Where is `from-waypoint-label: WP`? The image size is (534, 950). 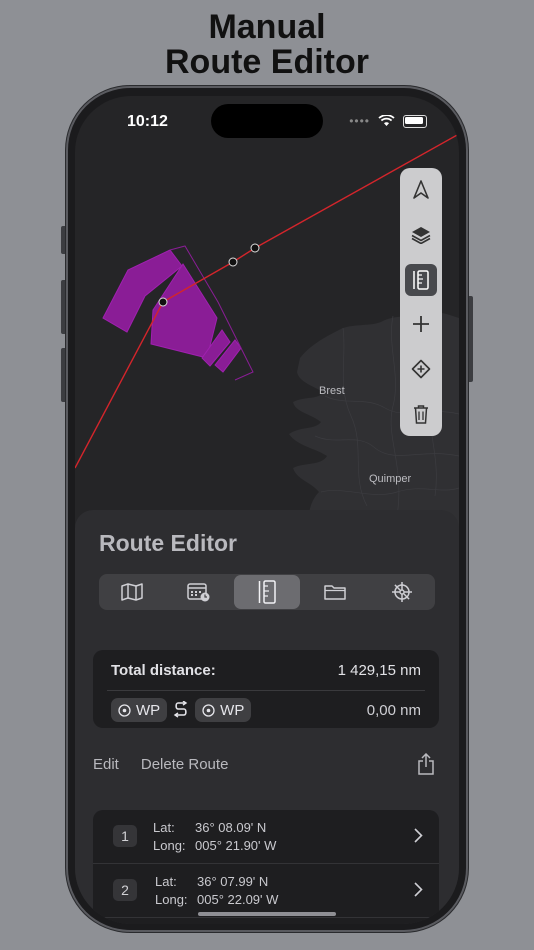
from-waypoint-label: WP is located at coordinates (148, 710).